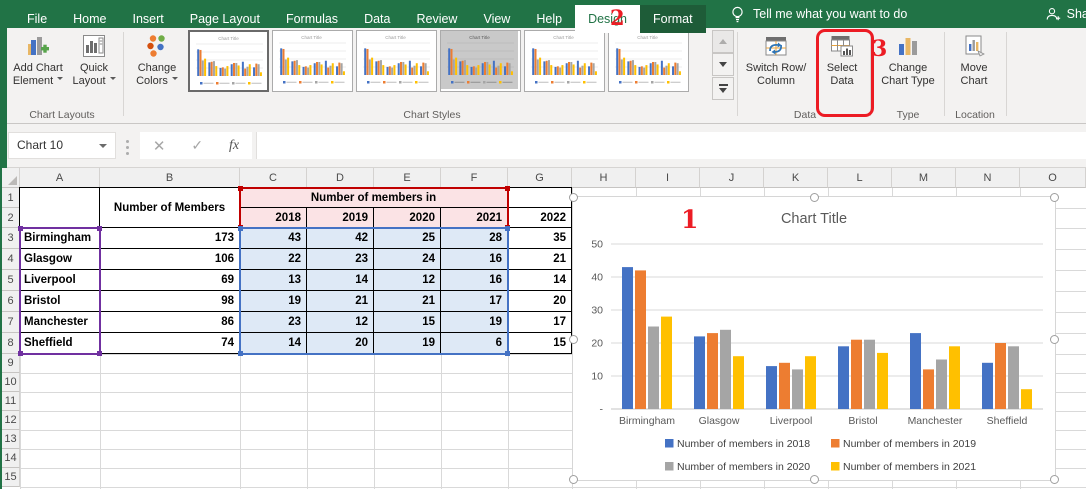 Image resolution: width=1086 pixels, height=489 pixels. Describe the element at coordinates (540, 218) in the screenshot. I see `cell-year-2022: 2022` at that location.